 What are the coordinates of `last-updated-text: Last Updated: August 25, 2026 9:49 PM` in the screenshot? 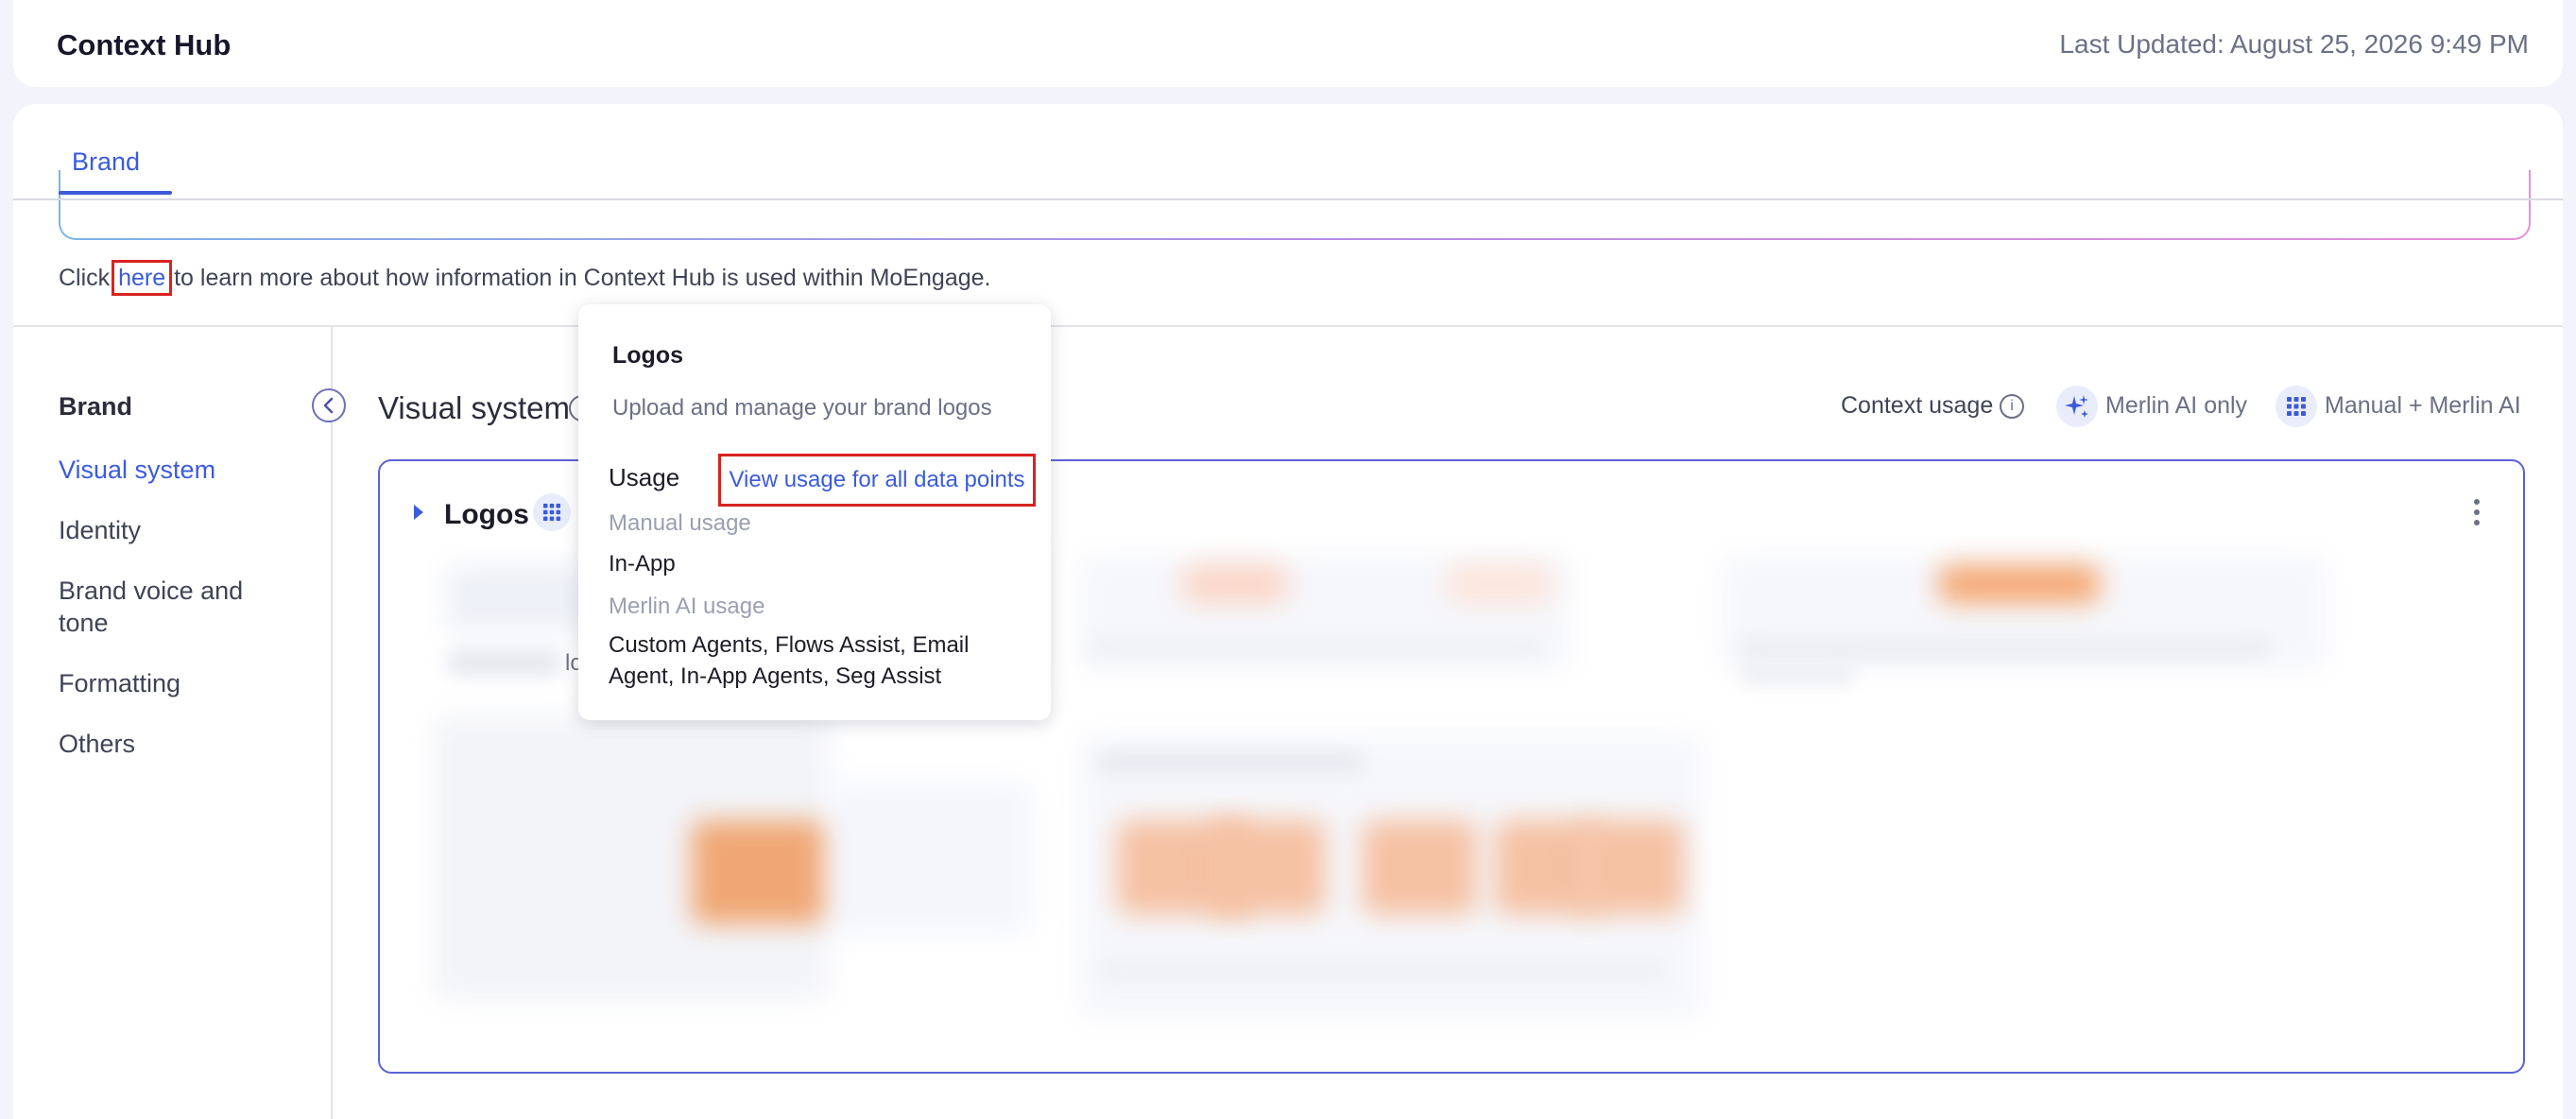 It's located at (2294, 44).